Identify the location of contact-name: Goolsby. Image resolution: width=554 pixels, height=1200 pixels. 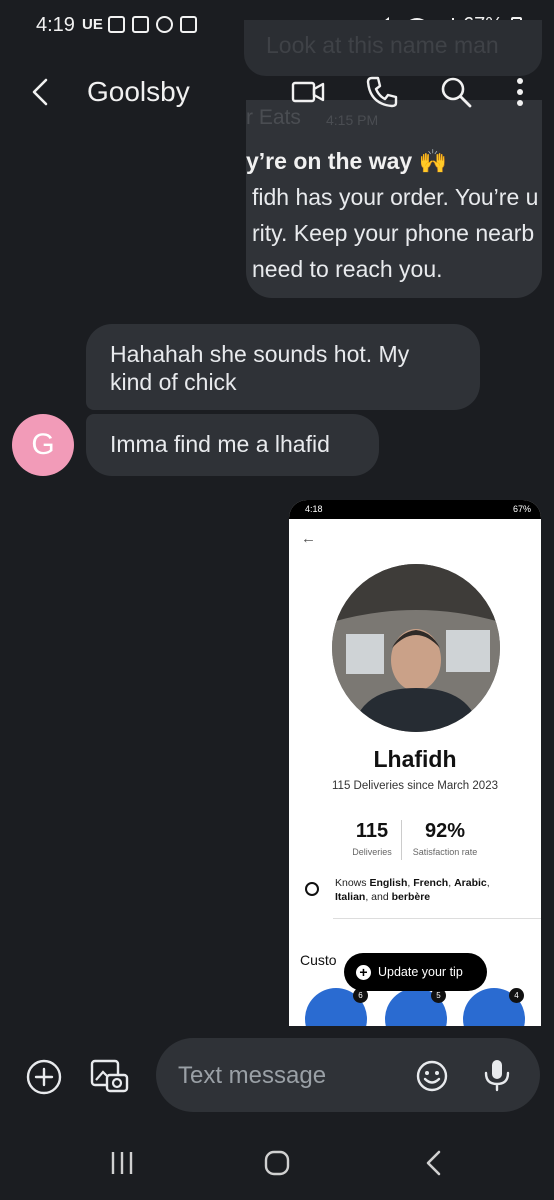
(138, 92).